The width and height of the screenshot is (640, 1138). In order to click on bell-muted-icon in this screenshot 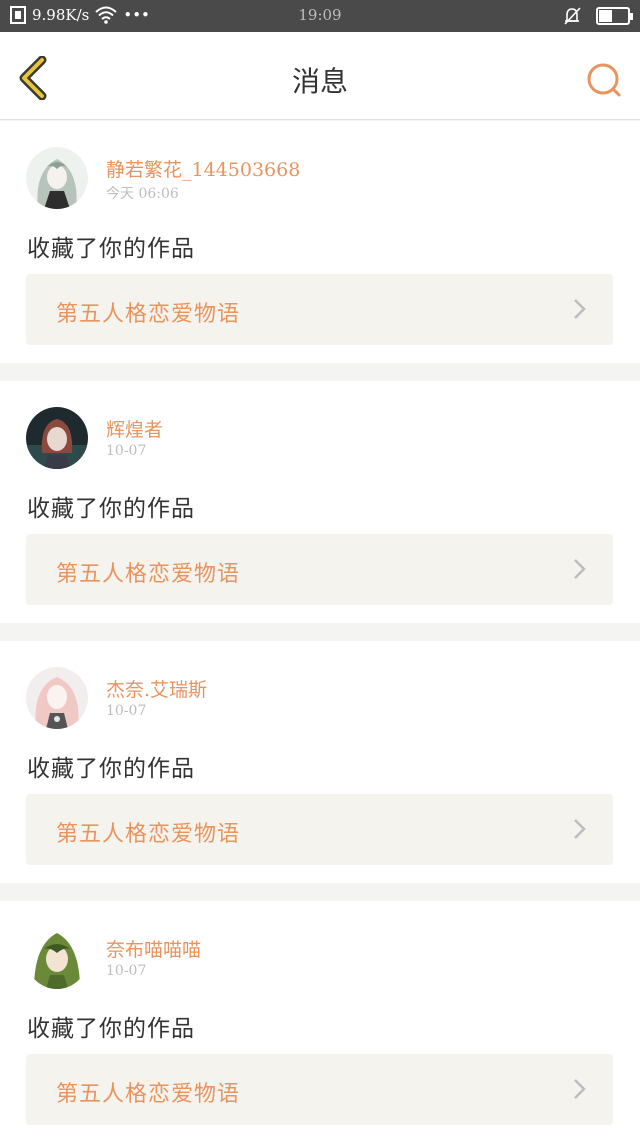, I will do `click(572, 16)`.